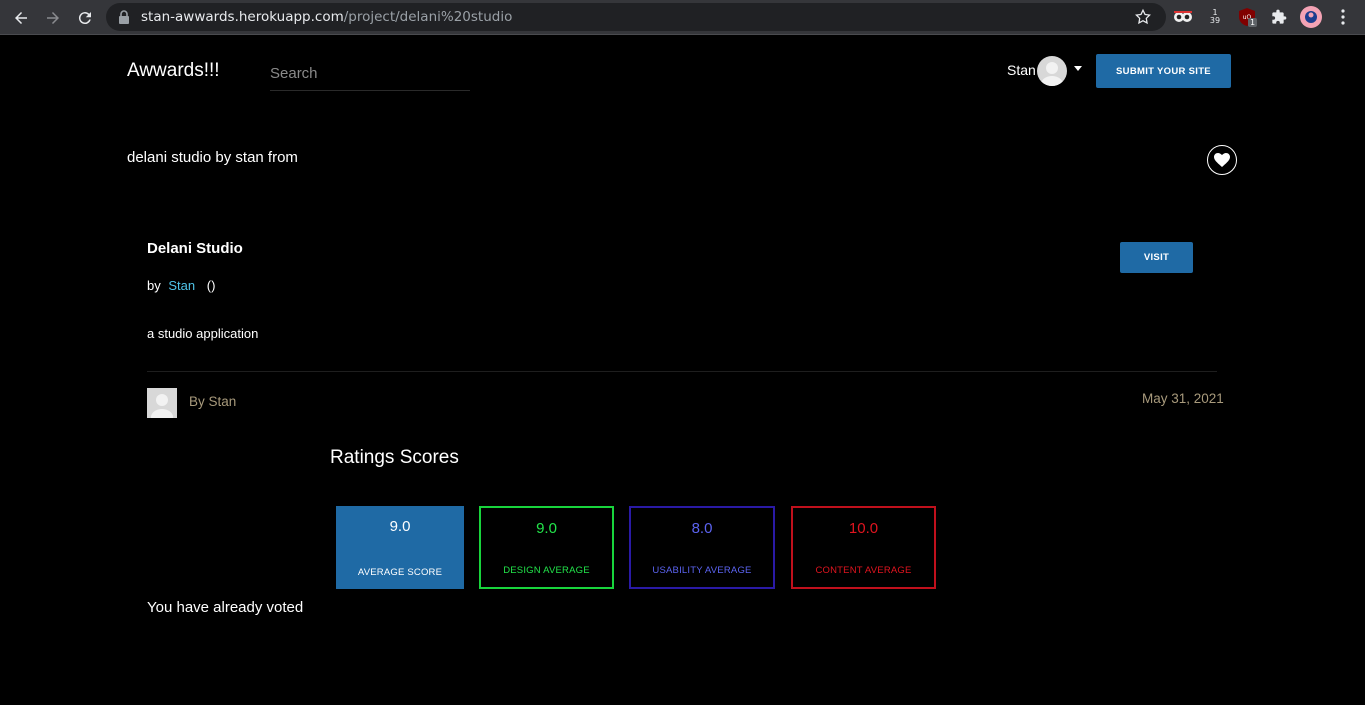  What do you see at coordinates (213, 401) in the screenshot?
I see `post-author: By Stan` at bounding box center [213, 401].